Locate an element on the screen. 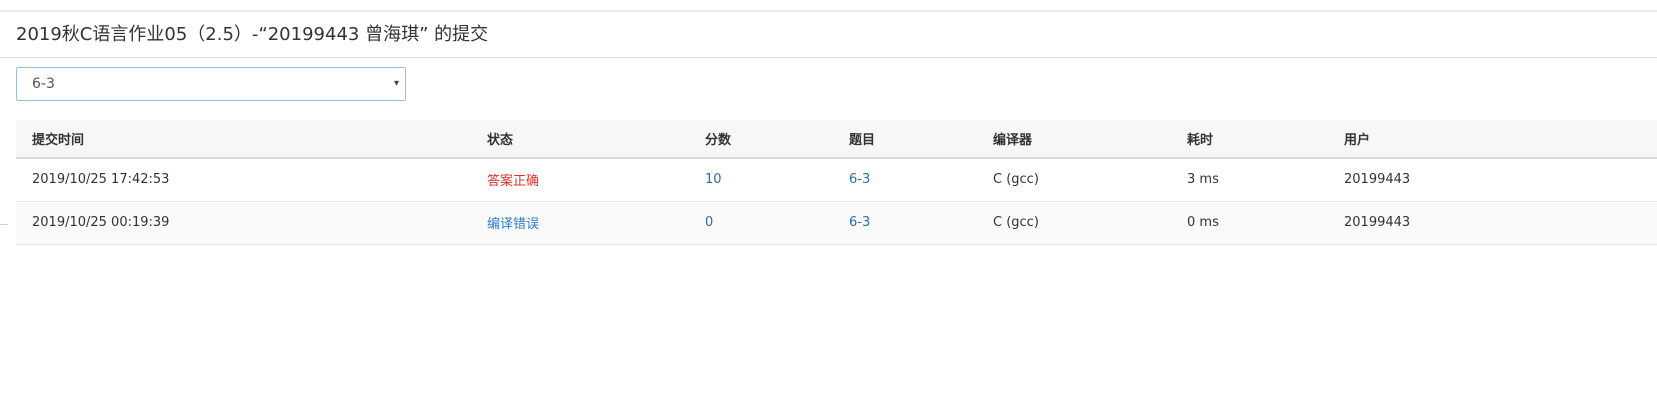  score-link: 10 is located at coordinates (713, 179).